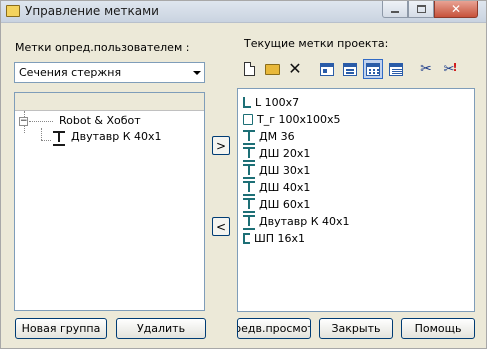 This screenshot has height=351, width=490. I want to click on window-title: Управление метками, so click(92, 11).